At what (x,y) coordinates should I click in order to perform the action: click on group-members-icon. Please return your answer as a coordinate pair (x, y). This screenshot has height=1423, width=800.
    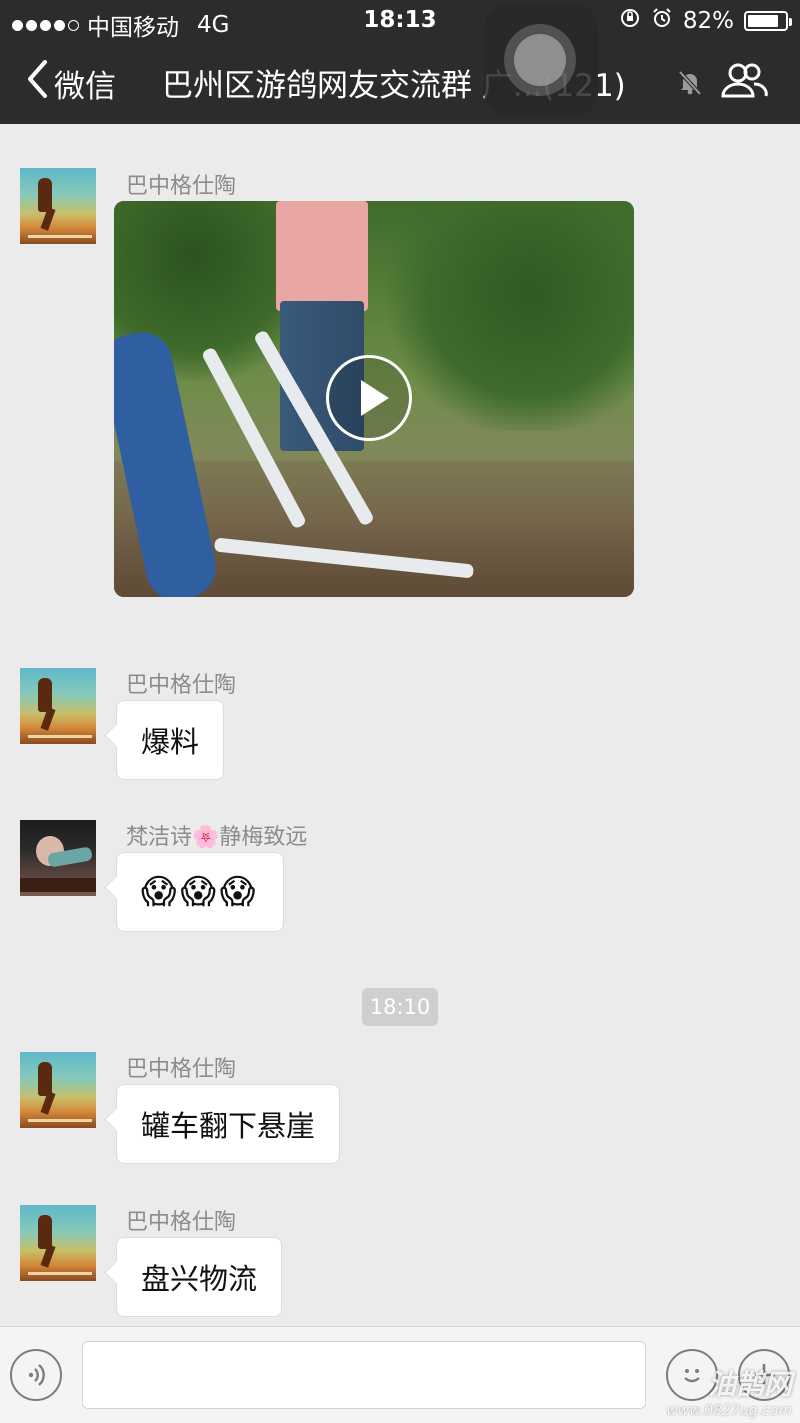
    Looking at the image, I should click on (744, 82).